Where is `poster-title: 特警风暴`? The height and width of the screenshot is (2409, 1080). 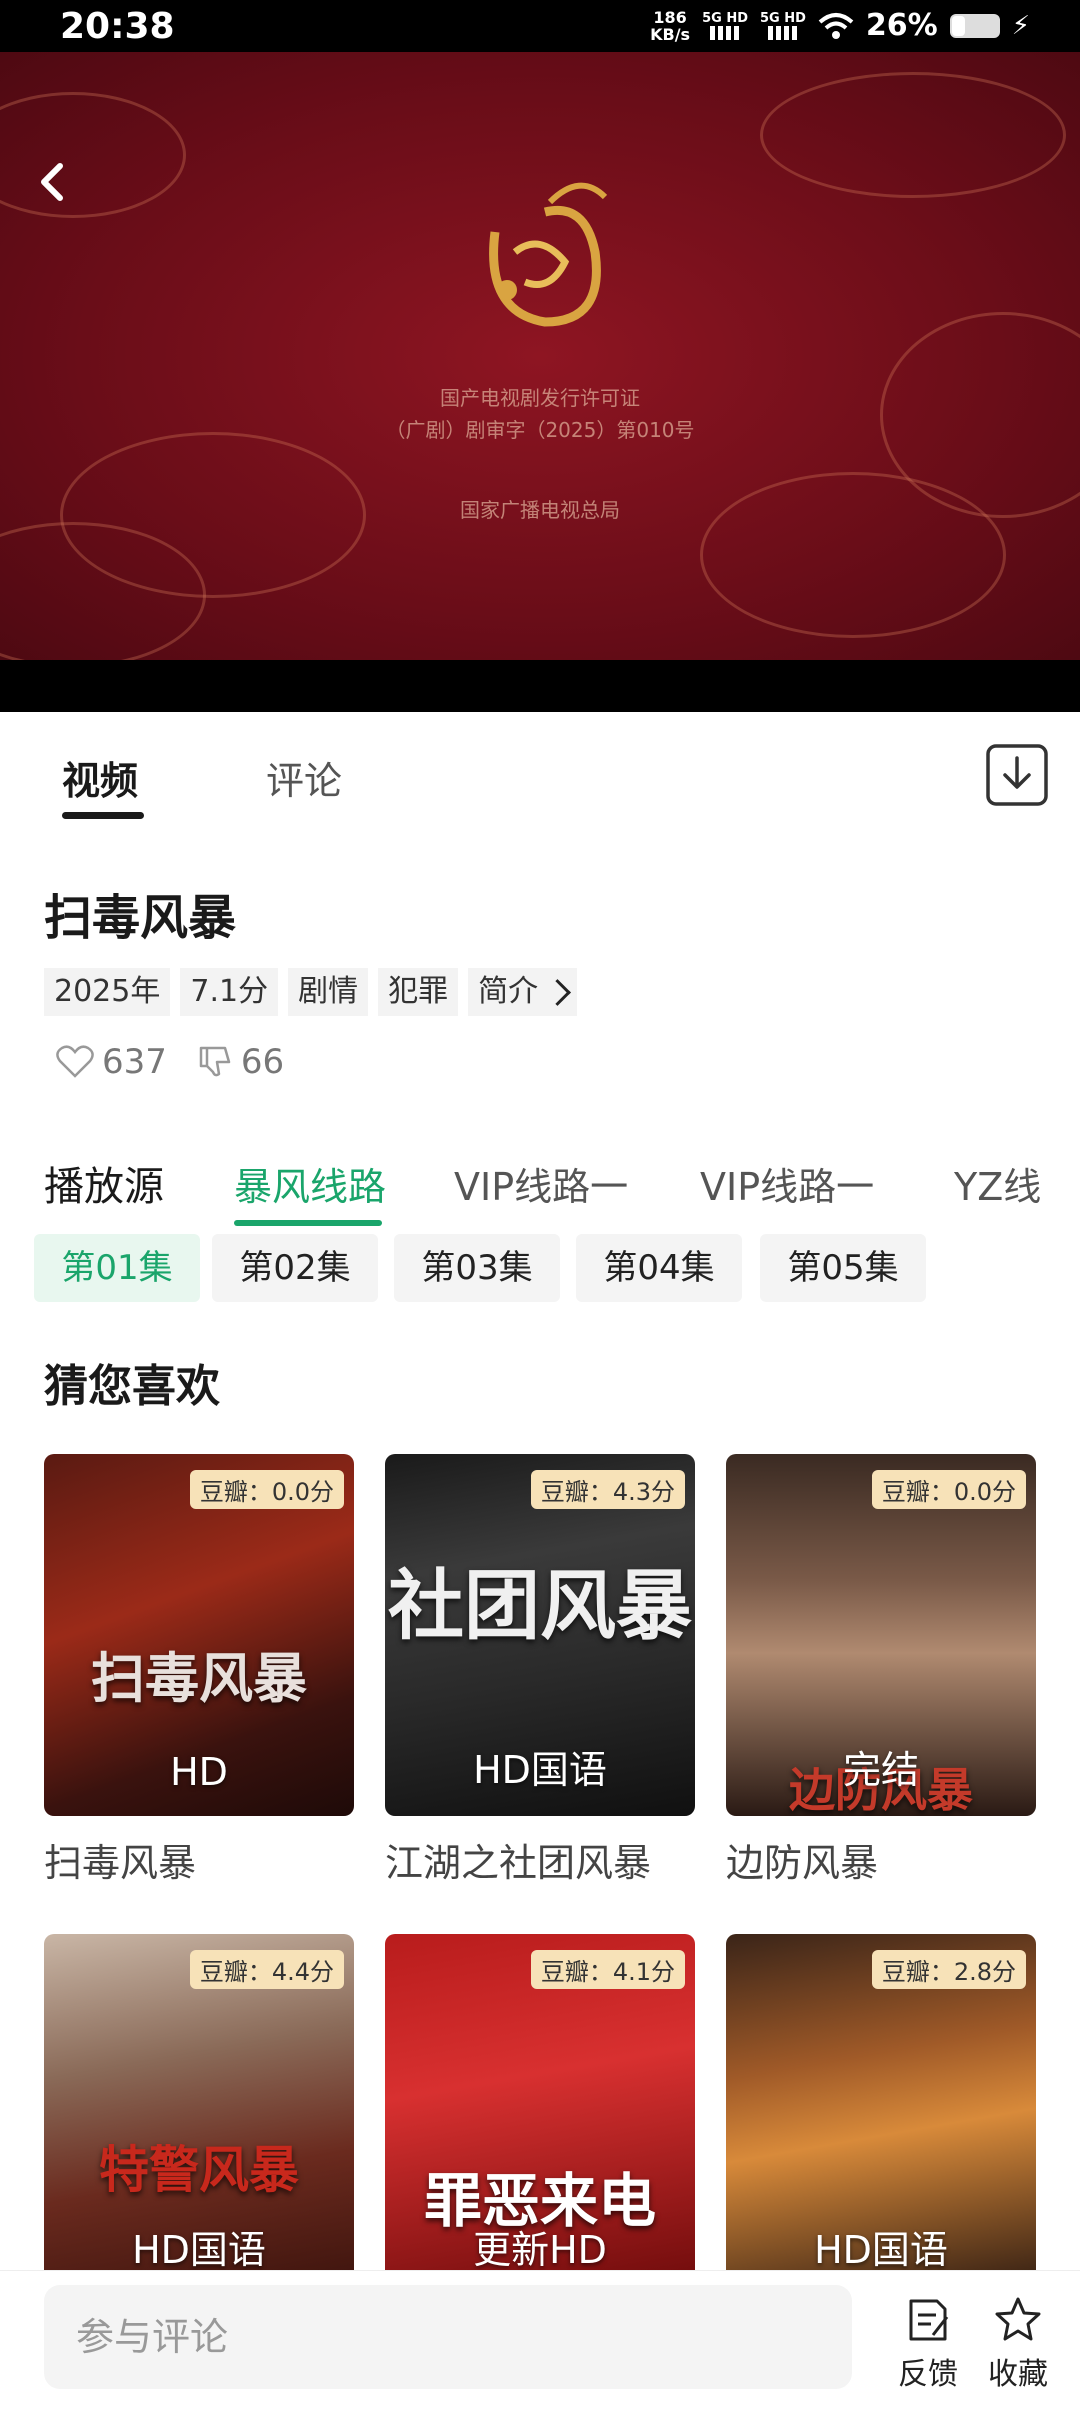 poster-title: 特警风暴 is located at coordinates (199, 2170).